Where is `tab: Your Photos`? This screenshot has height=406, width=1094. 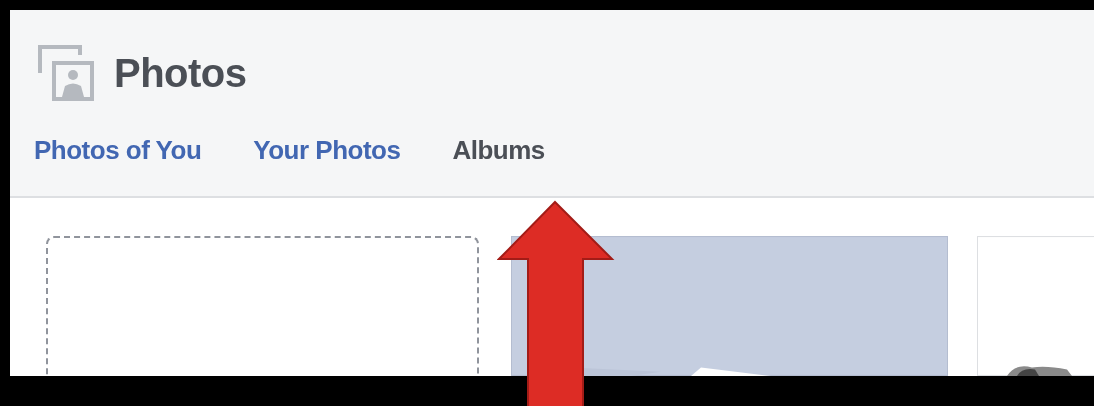 tab: Your Photos is located at coordinates (327, 150).